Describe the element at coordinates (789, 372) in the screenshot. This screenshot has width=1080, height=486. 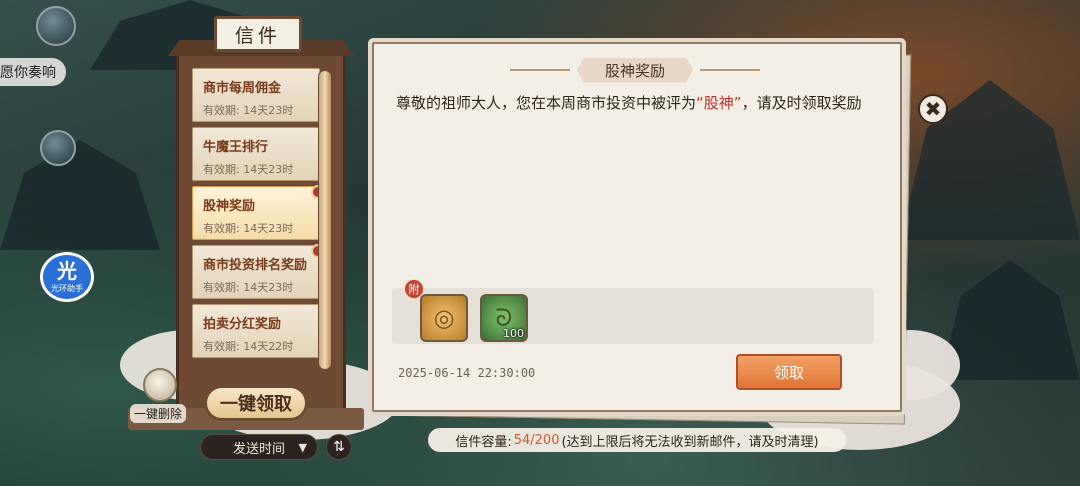
I see `claim-button: 领取` at that location.